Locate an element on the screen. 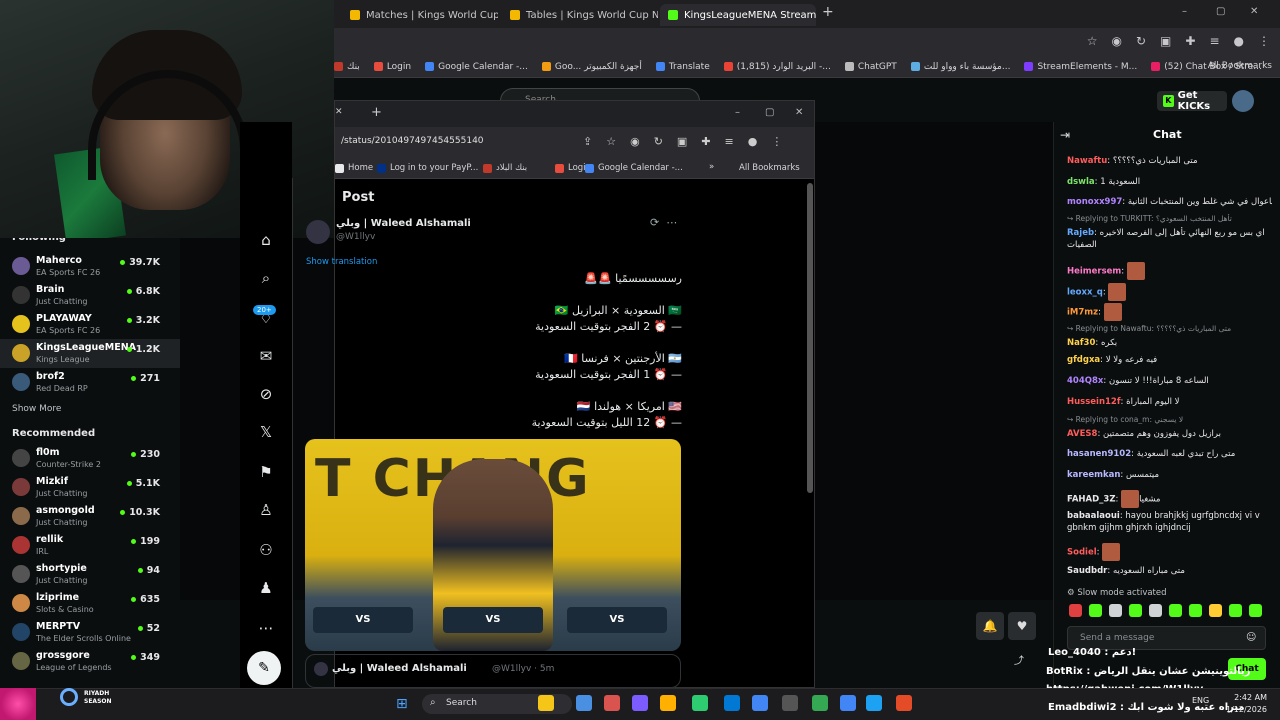 This screenshot has height=720, width=1280. chat-username: Hussein12f is located at coordinates (1094, 402).